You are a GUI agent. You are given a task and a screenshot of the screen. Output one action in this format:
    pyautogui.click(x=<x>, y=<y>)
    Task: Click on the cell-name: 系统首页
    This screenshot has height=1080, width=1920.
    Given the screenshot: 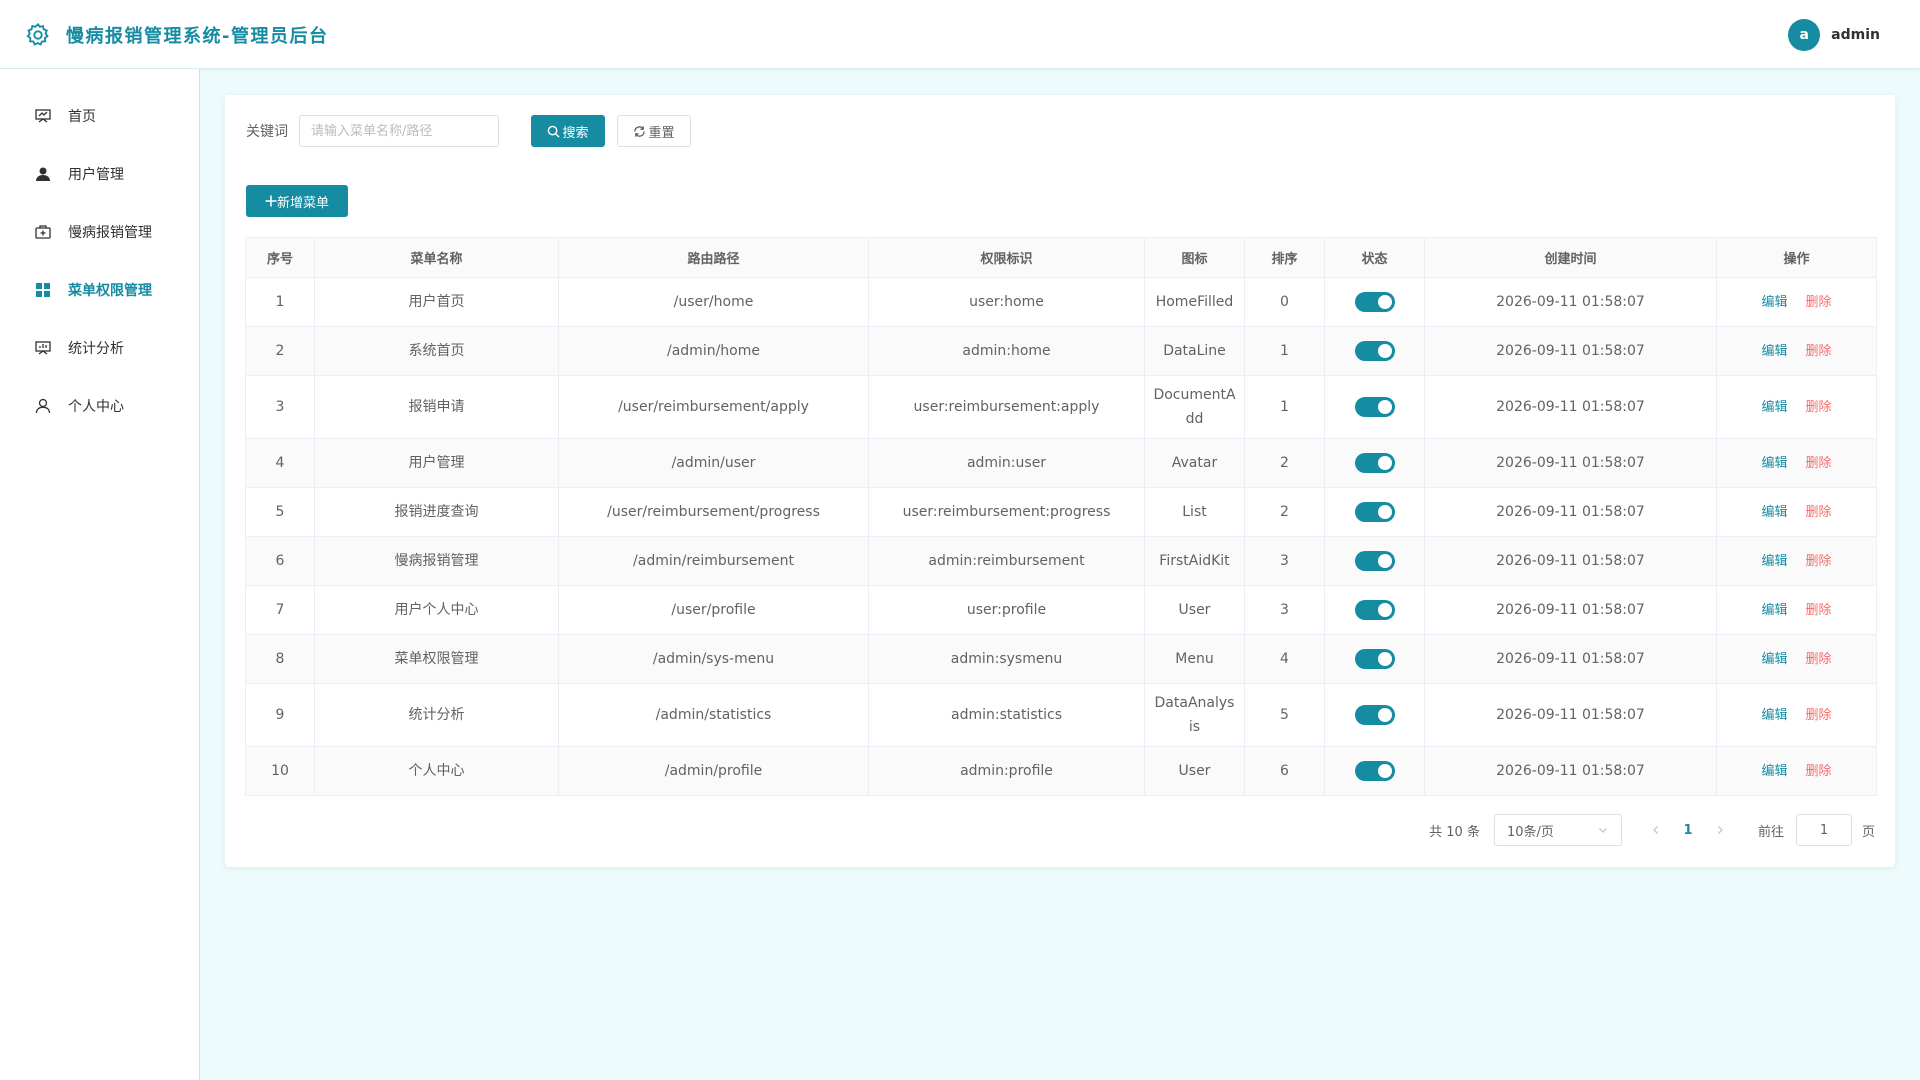 What is the action you would take?
    pyautogui.click(x=436, y=351)
    